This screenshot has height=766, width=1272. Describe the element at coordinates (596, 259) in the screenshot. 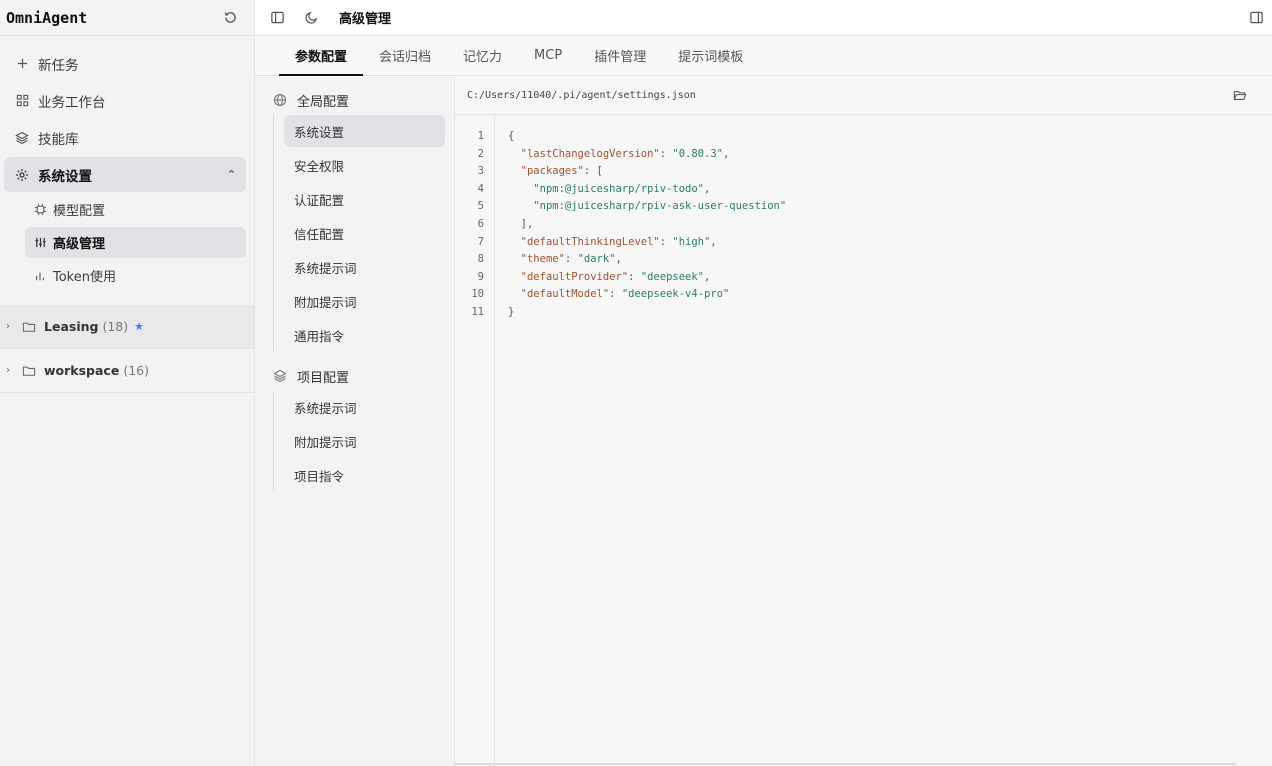

I see `json-string: "dark"` at that location.